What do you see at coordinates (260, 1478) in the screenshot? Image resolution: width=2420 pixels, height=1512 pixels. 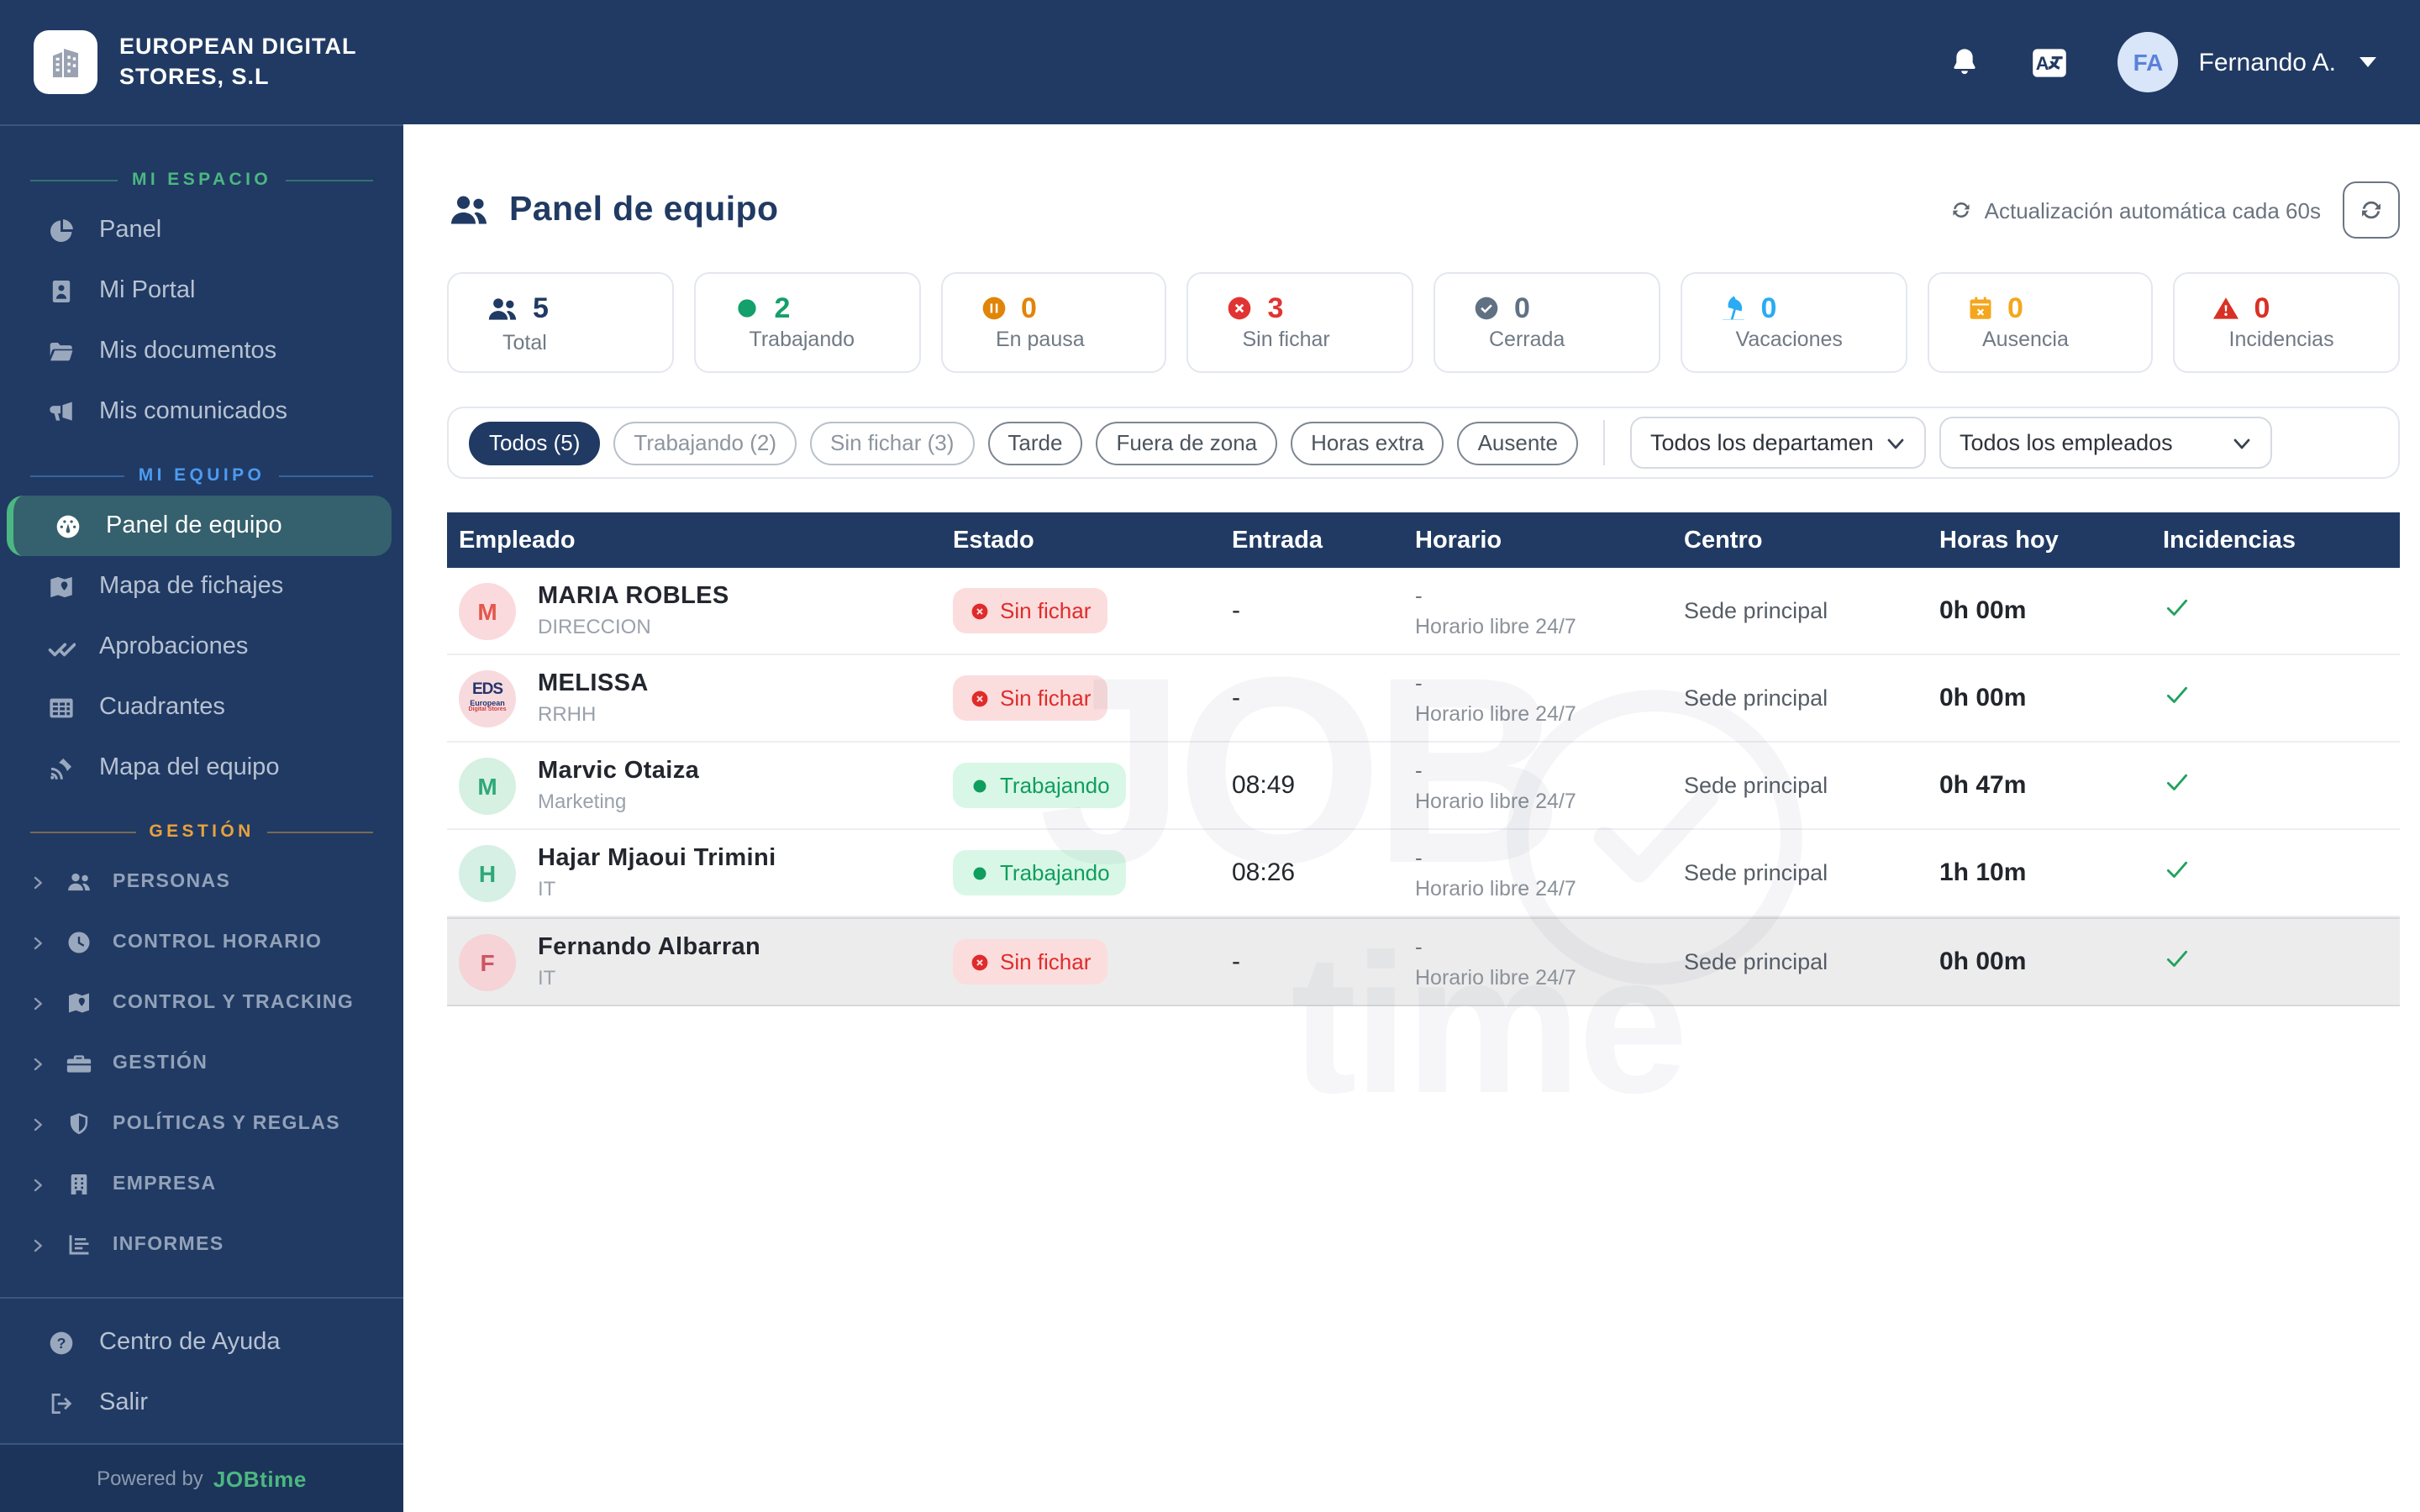 I see `powered-by-brand: JOBtime` at bounding box center [260, 1478].